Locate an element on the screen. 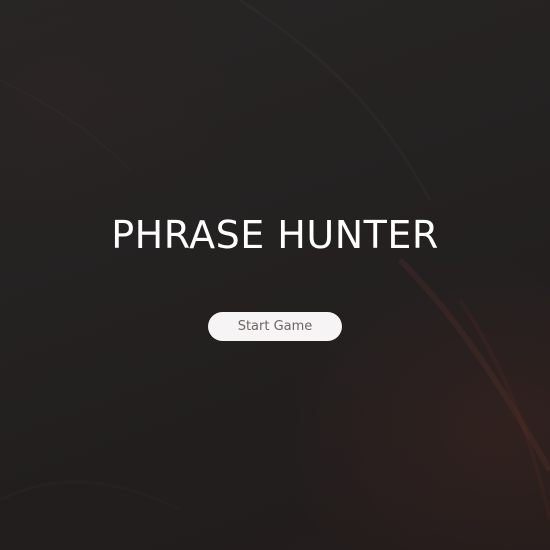  start-game-button: Start Game is located at coordinates (275, 326).